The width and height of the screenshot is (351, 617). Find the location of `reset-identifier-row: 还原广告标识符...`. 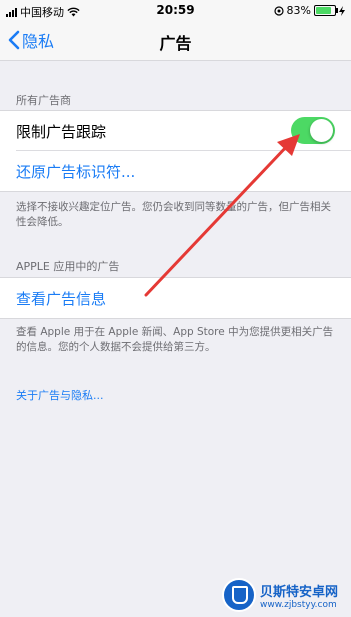

reset-identifier-row: 还原广告标识符... is located at coordinates (175, 171).